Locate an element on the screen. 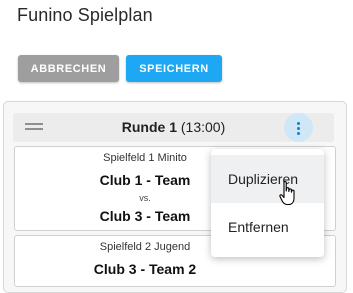 The height and width of the screenshot is (293, 353). cancel-button: ABBRECHEN is located at coordinates (68, 68).